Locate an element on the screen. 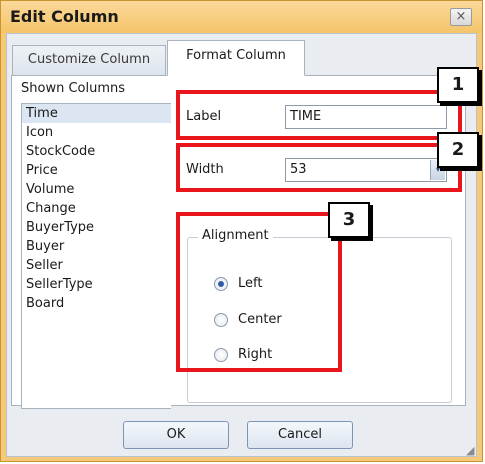 Image resolution: width=485 pixels, height=464 pixels. title-bar: Edit Column × is located at coordinates (241, 17).